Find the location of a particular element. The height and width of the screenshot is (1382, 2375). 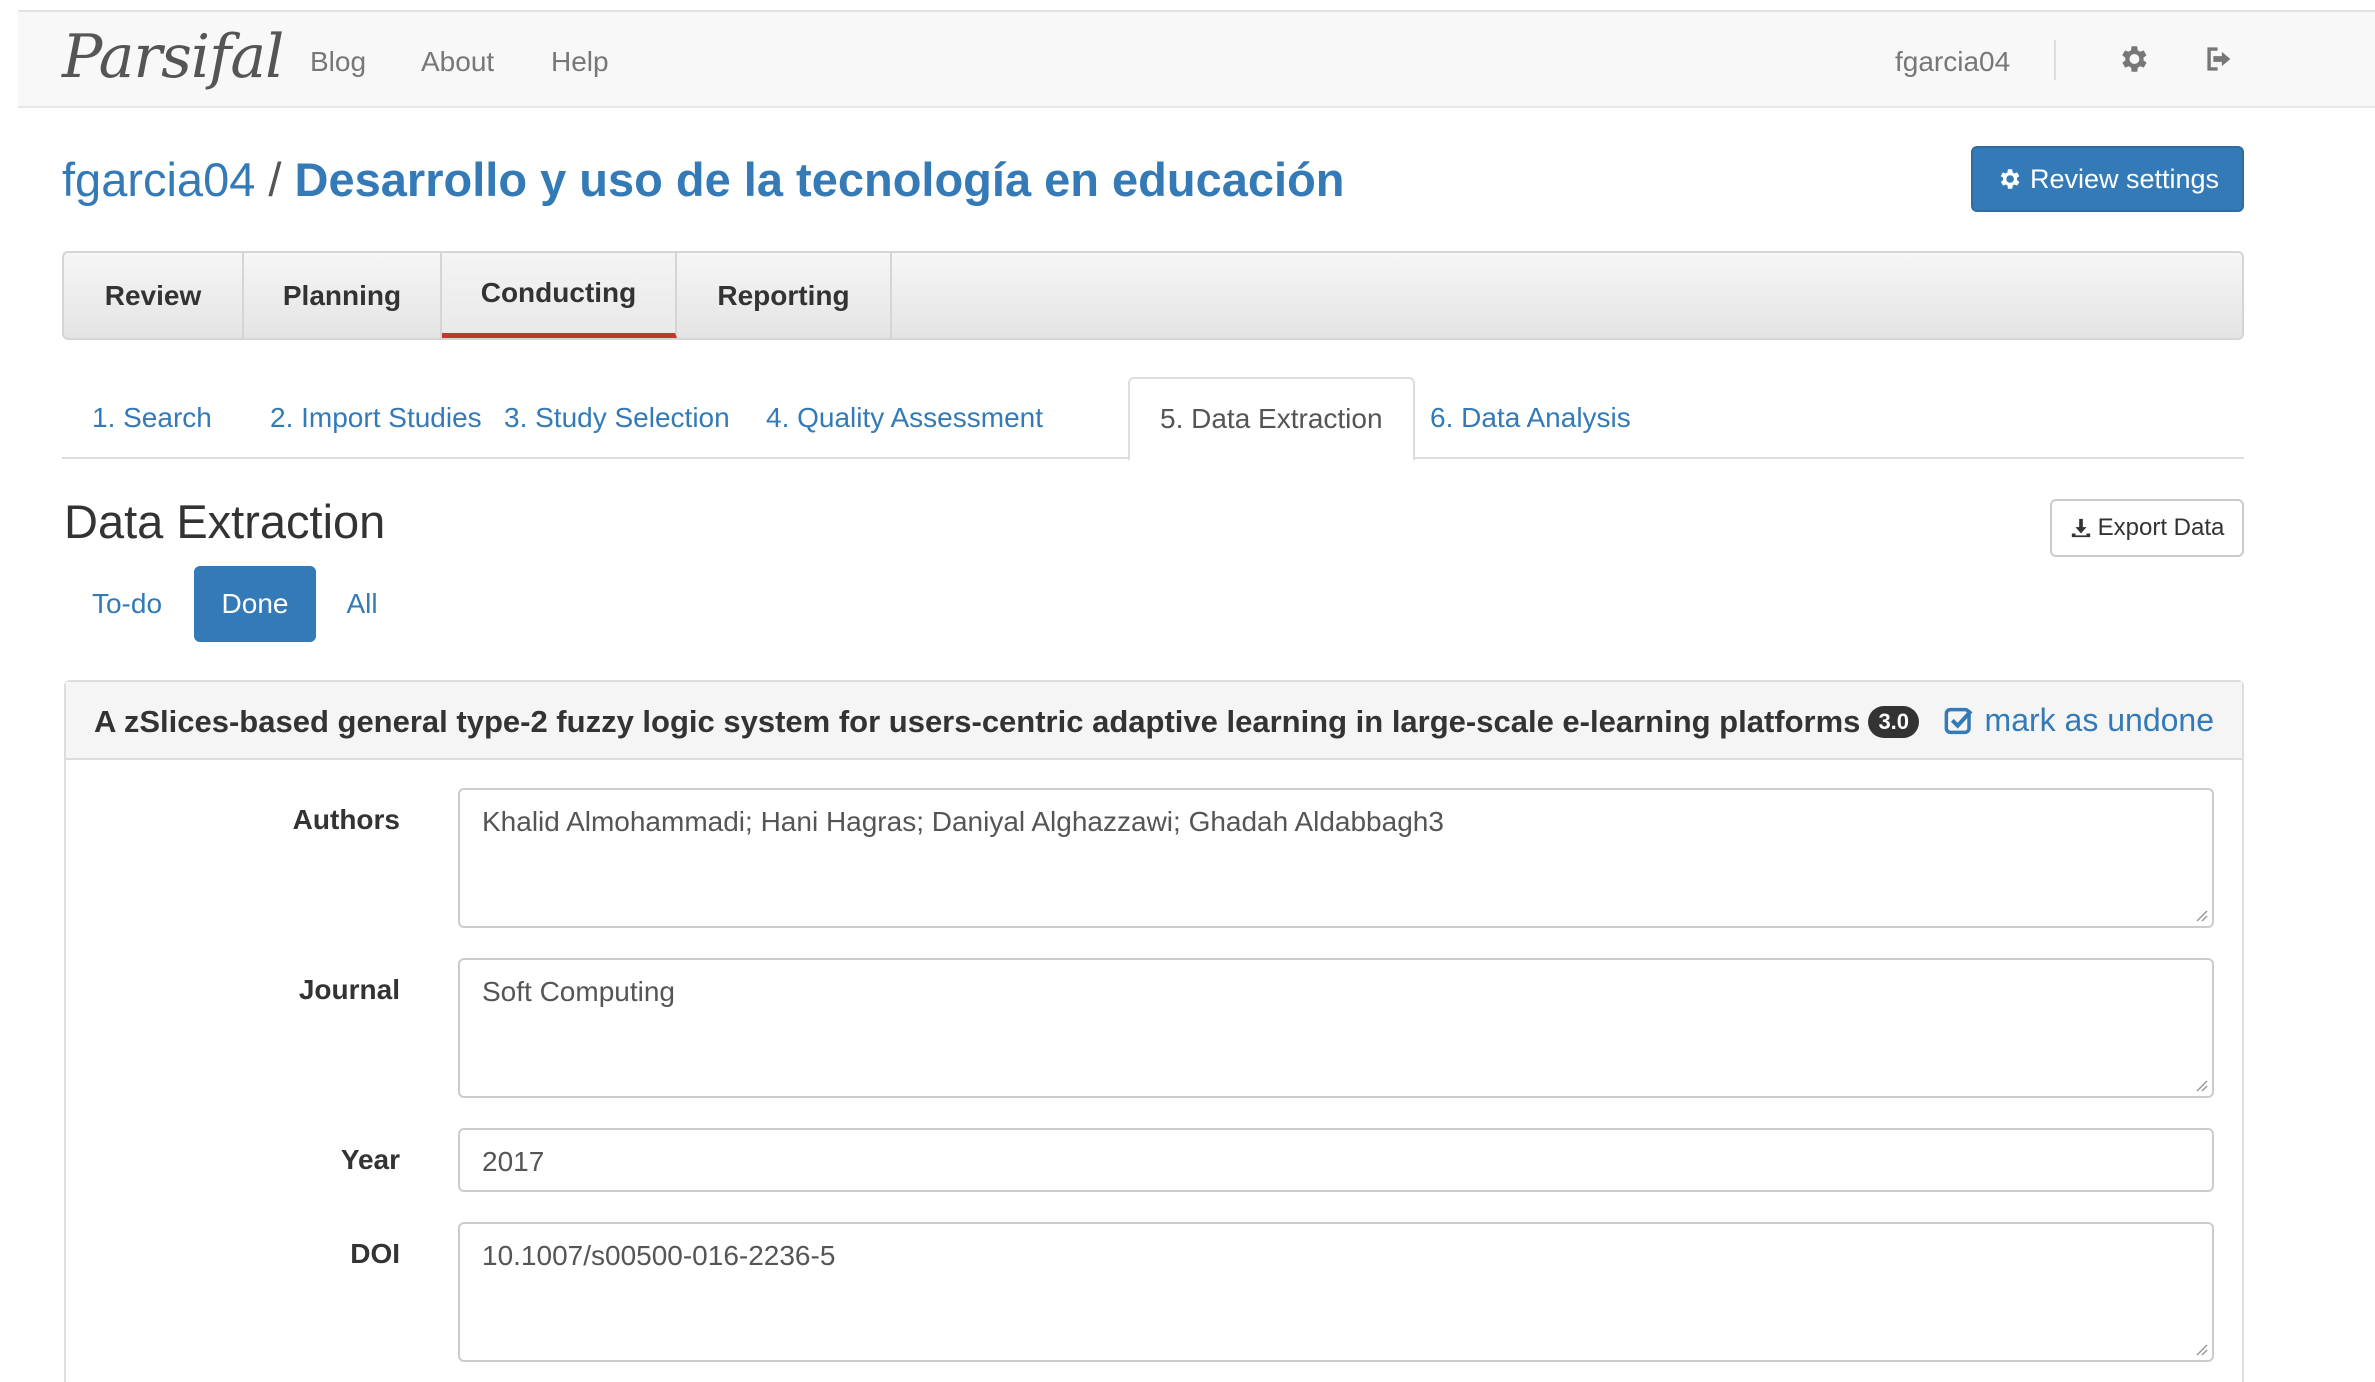

journal-textarea: Soft Computing is located at coordinates (1336, 1028).